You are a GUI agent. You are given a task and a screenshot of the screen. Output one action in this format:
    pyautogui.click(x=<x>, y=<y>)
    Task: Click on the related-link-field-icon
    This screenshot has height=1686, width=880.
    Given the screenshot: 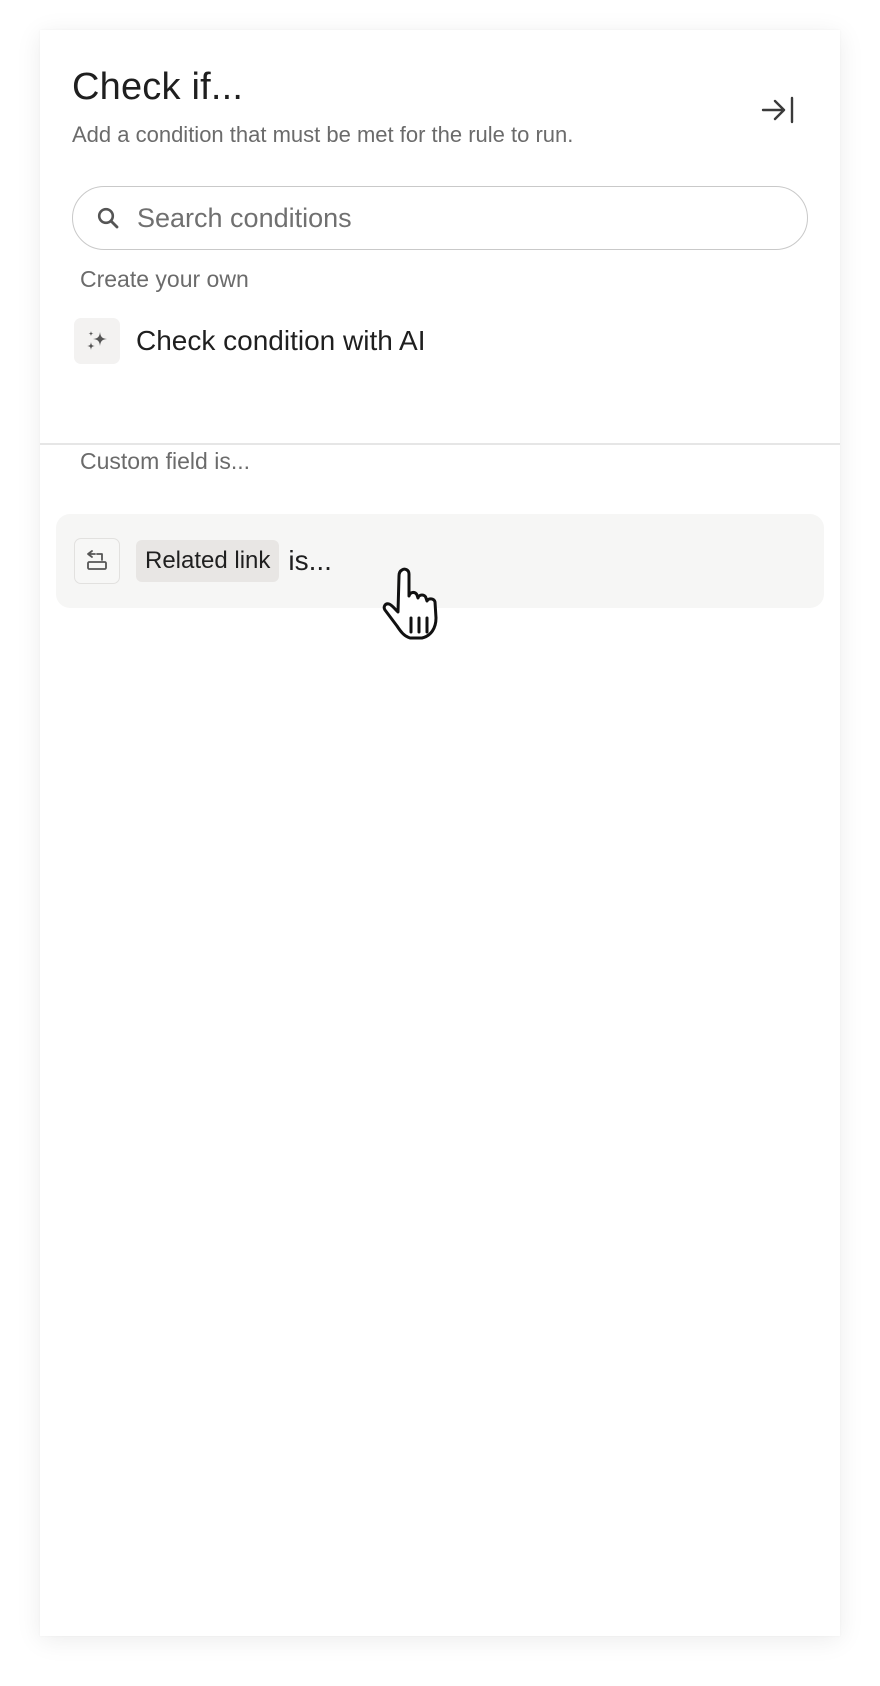 What is the action you would take?
    pyautogui.click(x=97, y=561)
    